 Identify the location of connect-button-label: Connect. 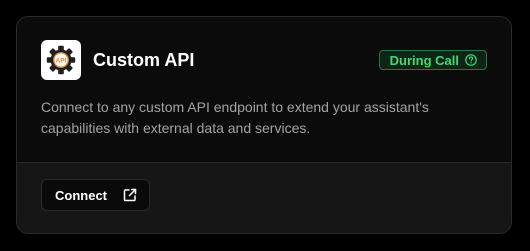
(81, 195).